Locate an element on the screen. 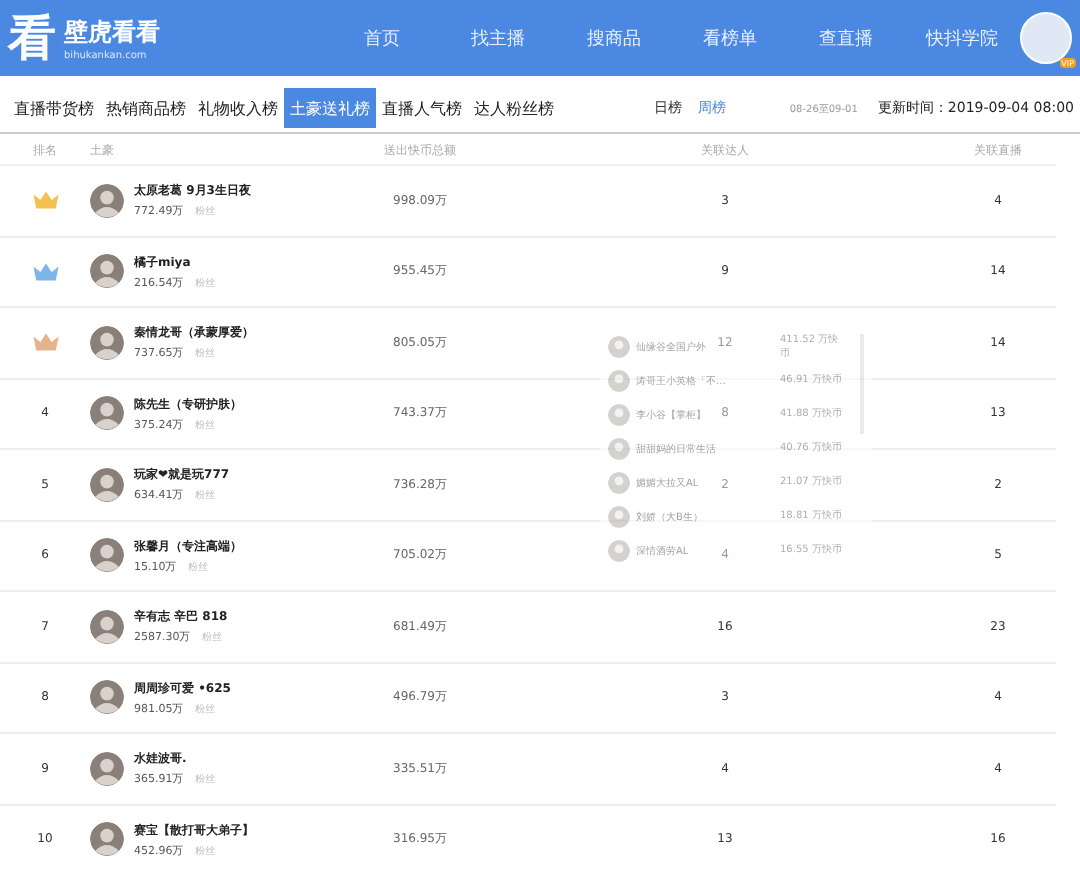 The height and width of the screenshot is (870, 1080). ranking-tab: 直播带货榜 is located at coordinates (54, 108).